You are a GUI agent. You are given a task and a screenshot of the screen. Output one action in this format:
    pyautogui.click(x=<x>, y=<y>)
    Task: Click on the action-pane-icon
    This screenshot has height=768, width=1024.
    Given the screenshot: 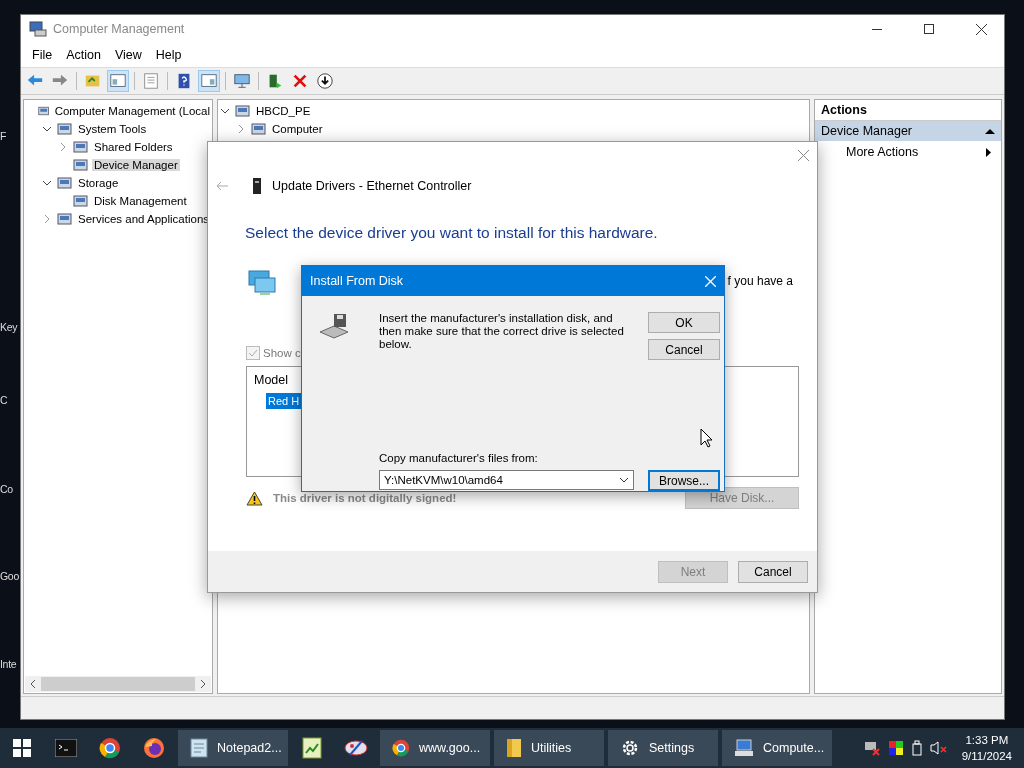 What is the action you would take?
    pyautogui.click(x=209, y=81)
    